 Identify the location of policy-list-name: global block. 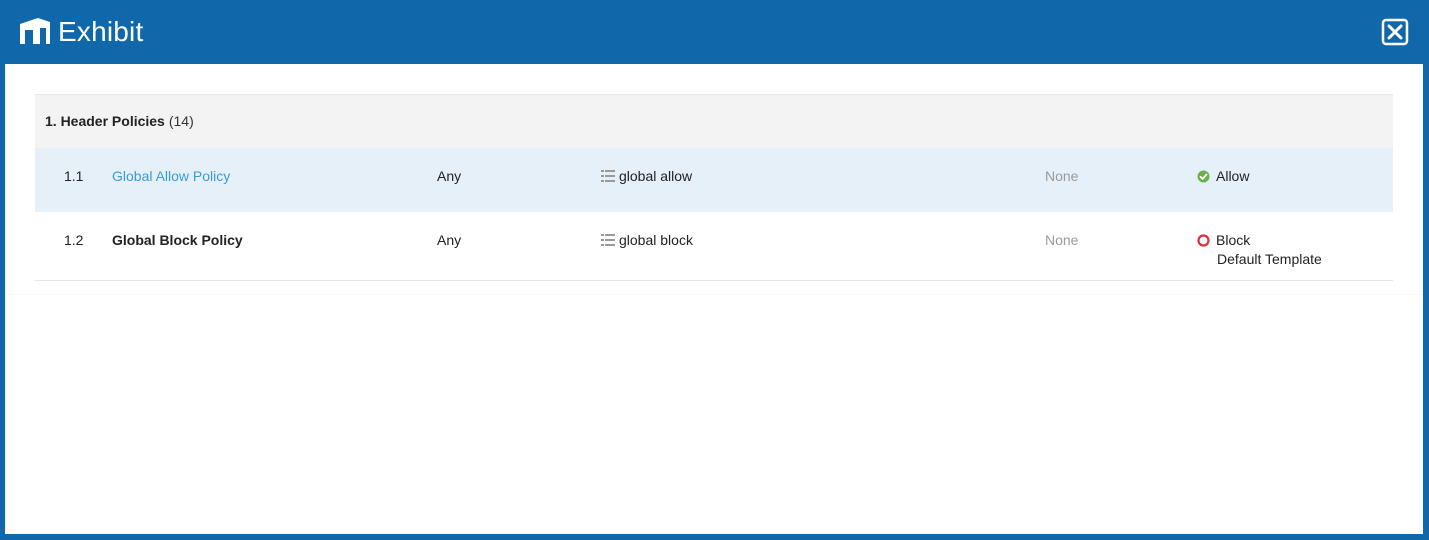
(656, 240).